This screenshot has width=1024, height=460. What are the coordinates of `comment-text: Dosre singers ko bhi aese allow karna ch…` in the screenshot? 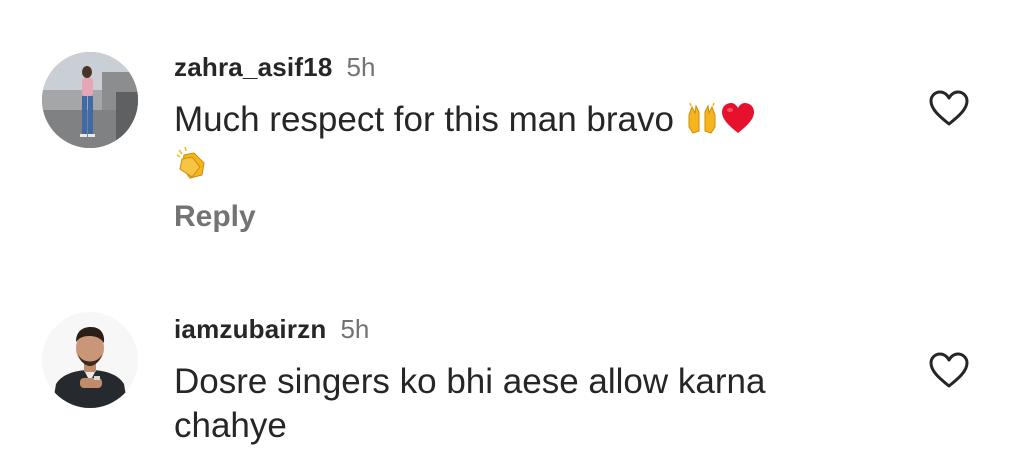 It's located at (470, 403).